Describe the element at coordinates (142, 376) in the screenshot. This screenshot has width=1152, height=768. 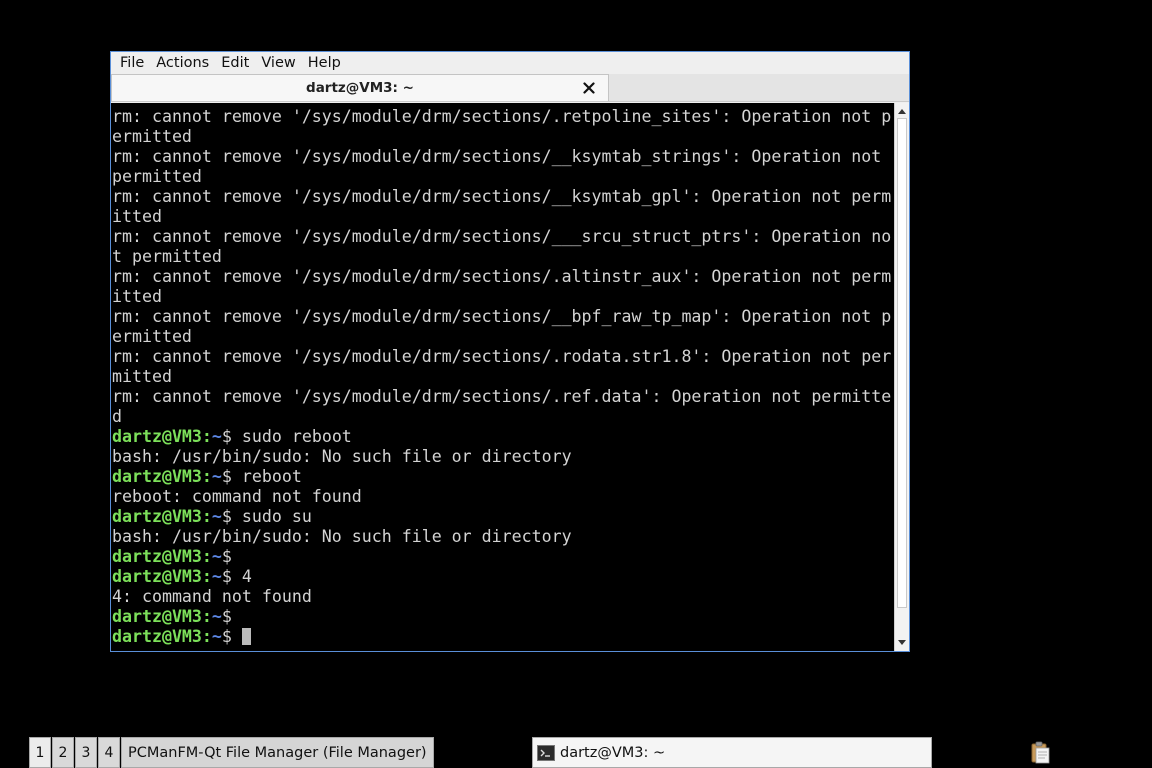
I see `output-line: mitted` at that location.